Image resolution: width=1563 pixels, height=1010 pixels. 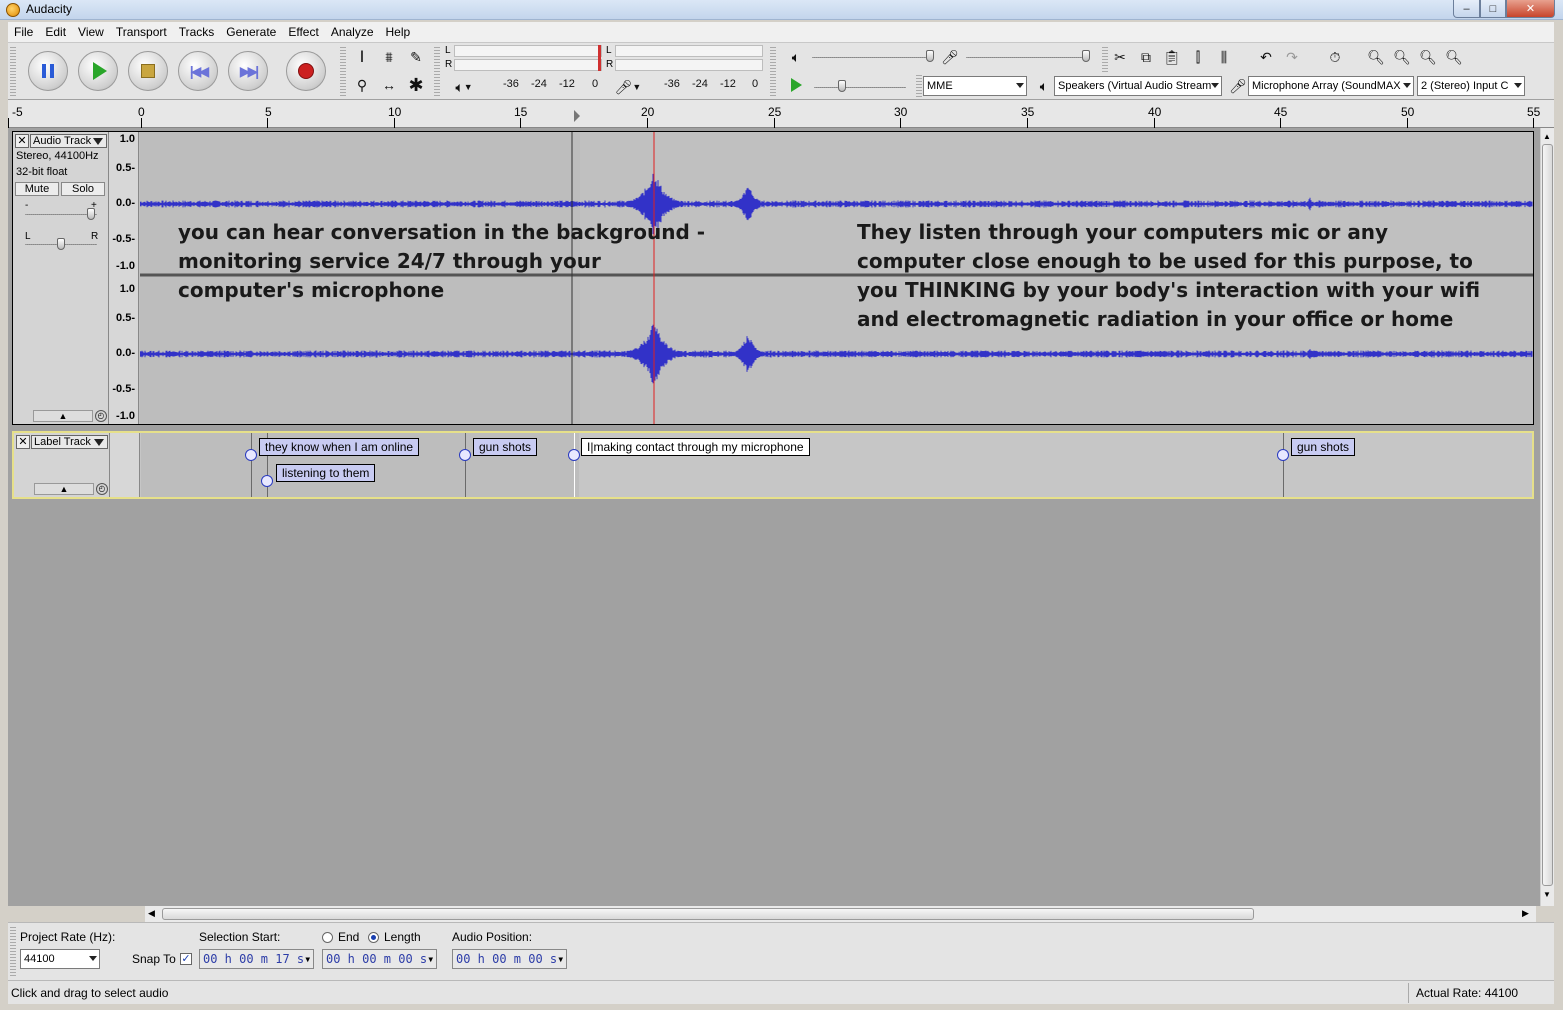 I want to click on record-meter-right, so click(x=689, y=65).